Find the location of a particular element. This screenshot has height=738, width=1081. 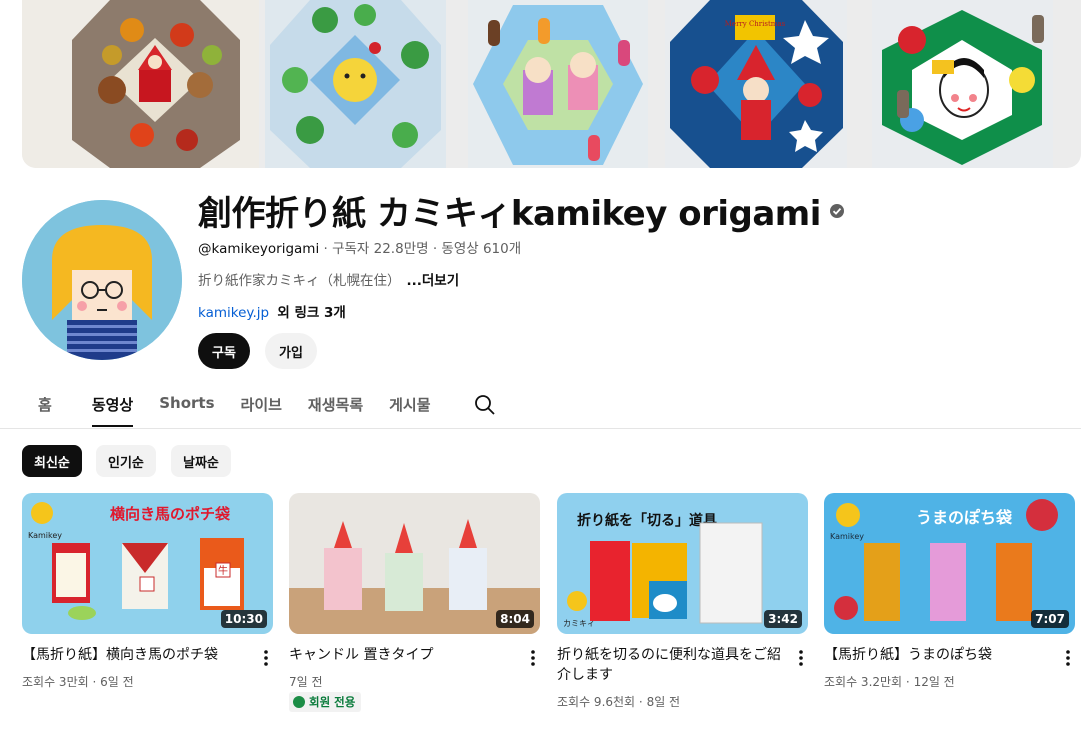

channel-handle: @kamikeyorigami is located at coordinates (259, 249).